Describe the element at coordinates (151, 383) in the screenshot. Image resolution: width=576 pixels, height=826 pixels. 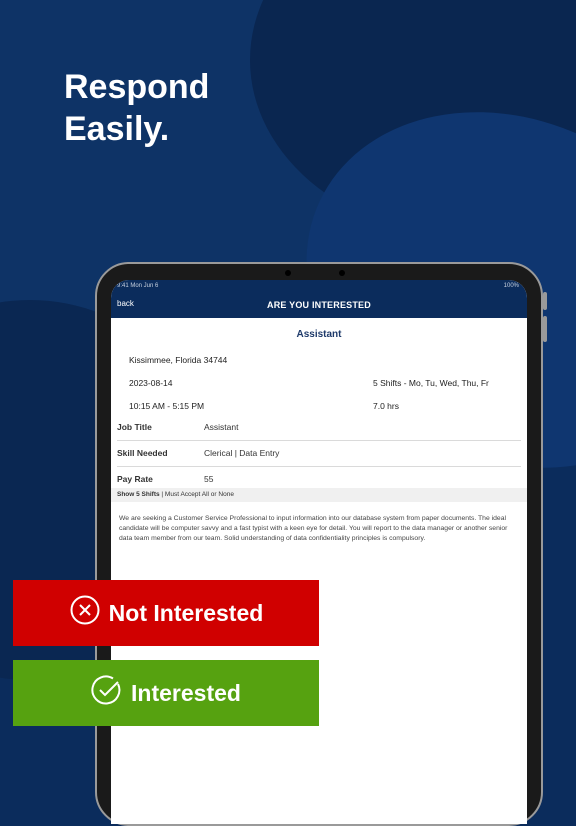
I see `job-date: 2023-08-14` at that location.